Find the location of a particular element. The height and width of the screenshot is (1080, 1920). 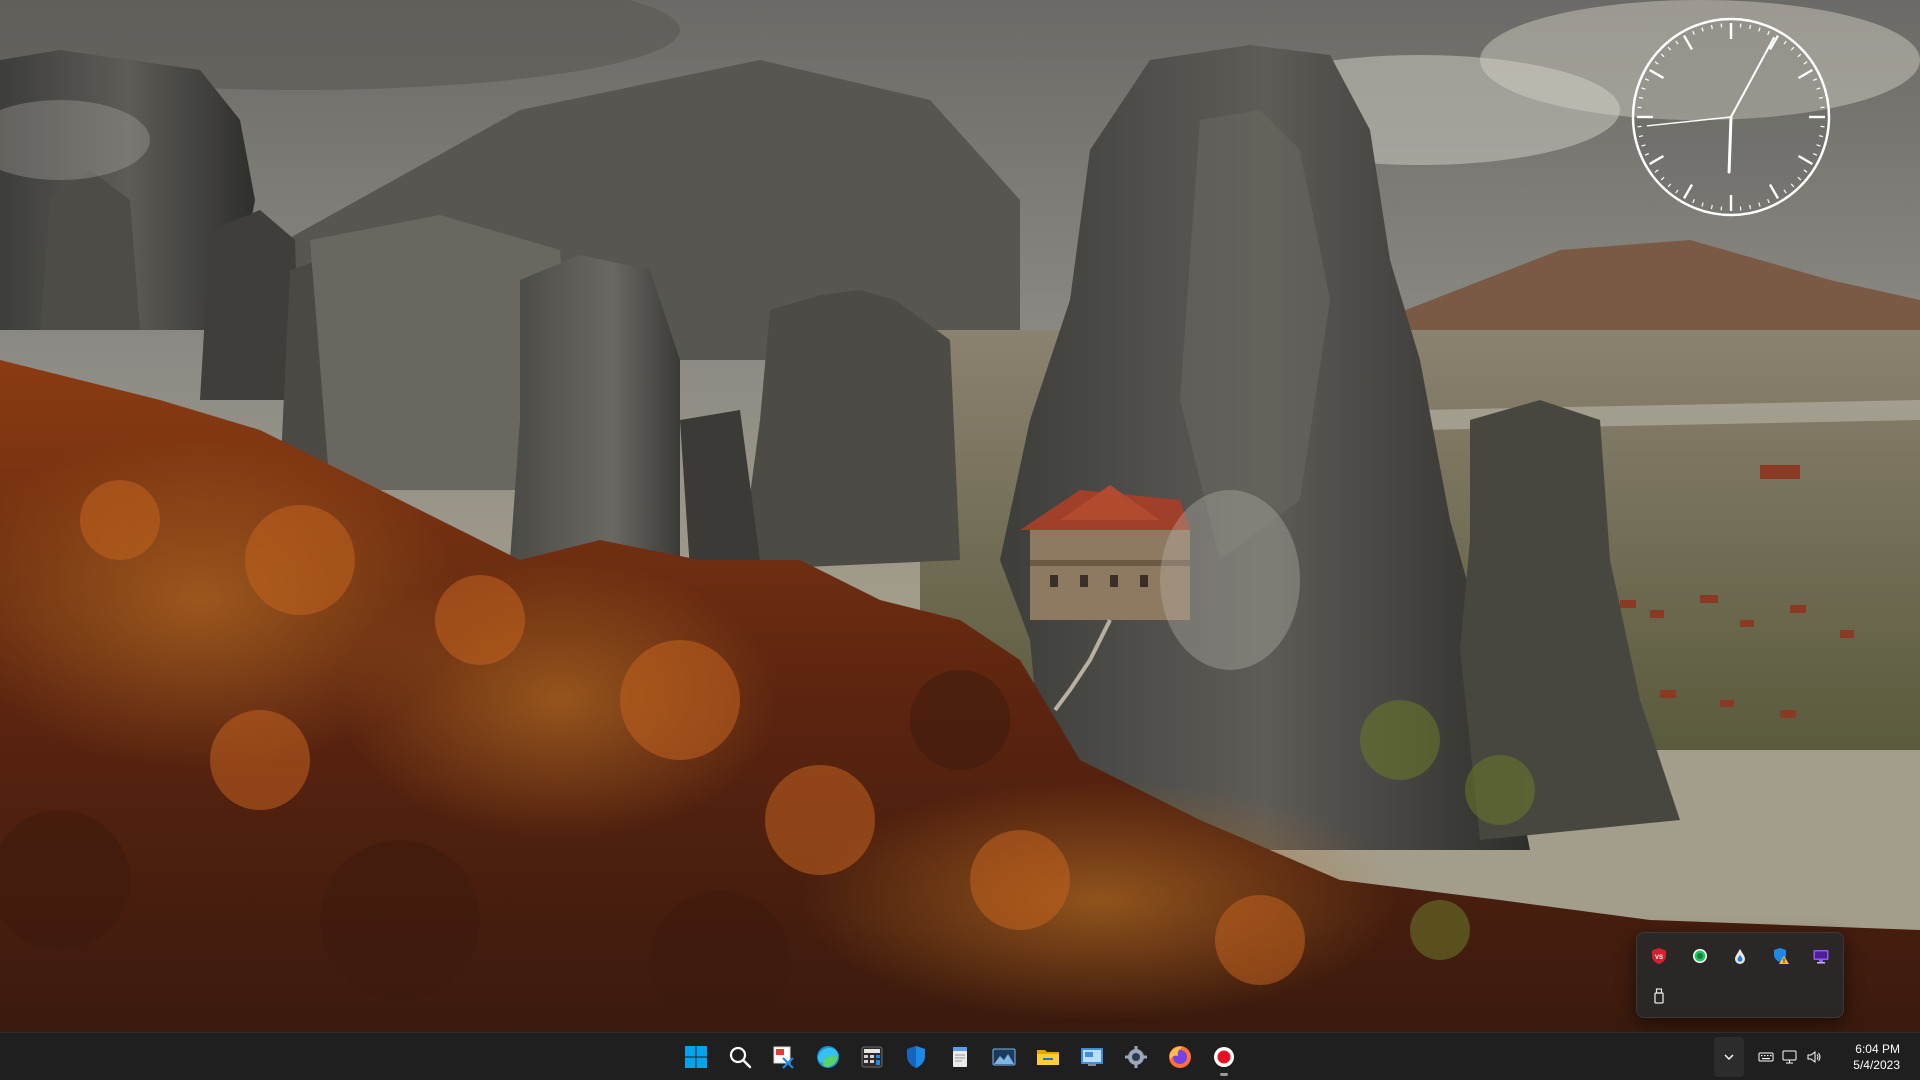

windows-security-button is located at coordinates (916, 1057).